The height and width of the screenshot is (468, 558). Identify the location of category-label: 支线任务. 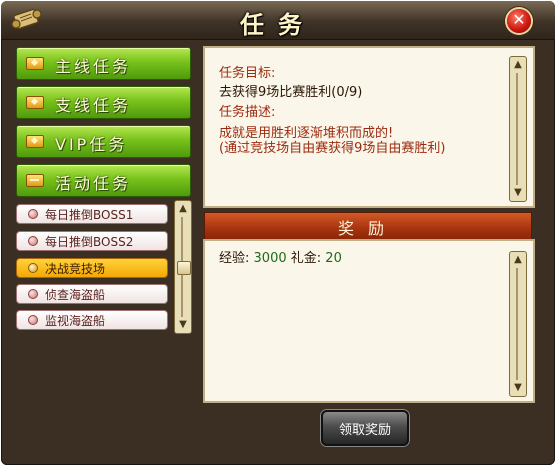
(93, 105).